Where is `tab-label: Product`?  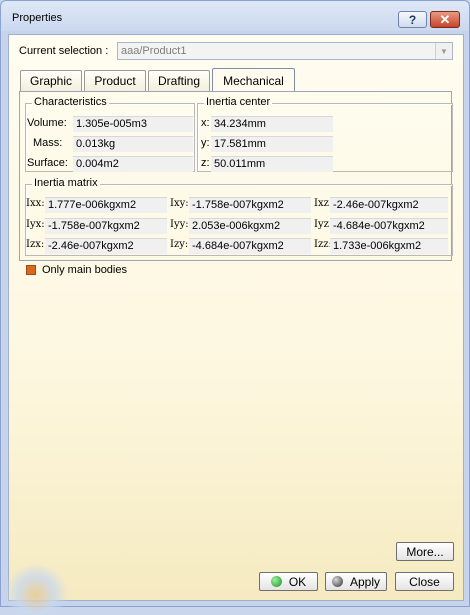
tab-label: Product is located at coordinates (115, 81).